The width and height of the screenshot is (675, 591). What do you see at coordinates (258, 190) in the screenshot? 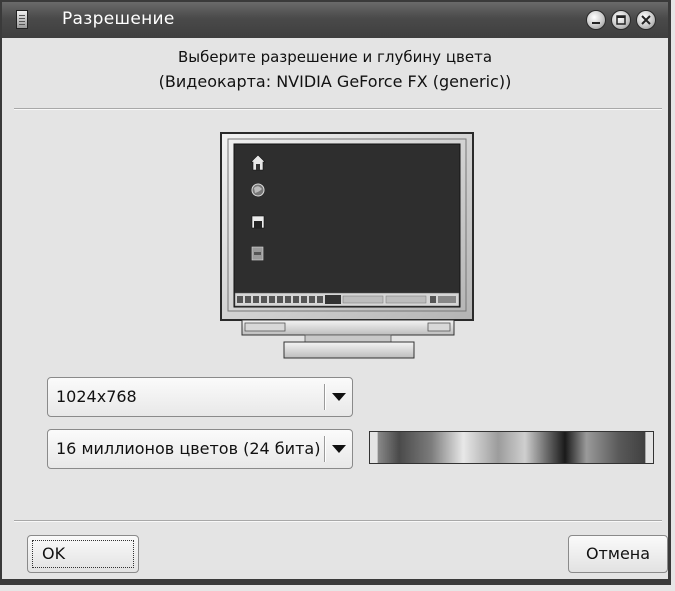
I see `globe-icon` at bounding box center [258, 190].